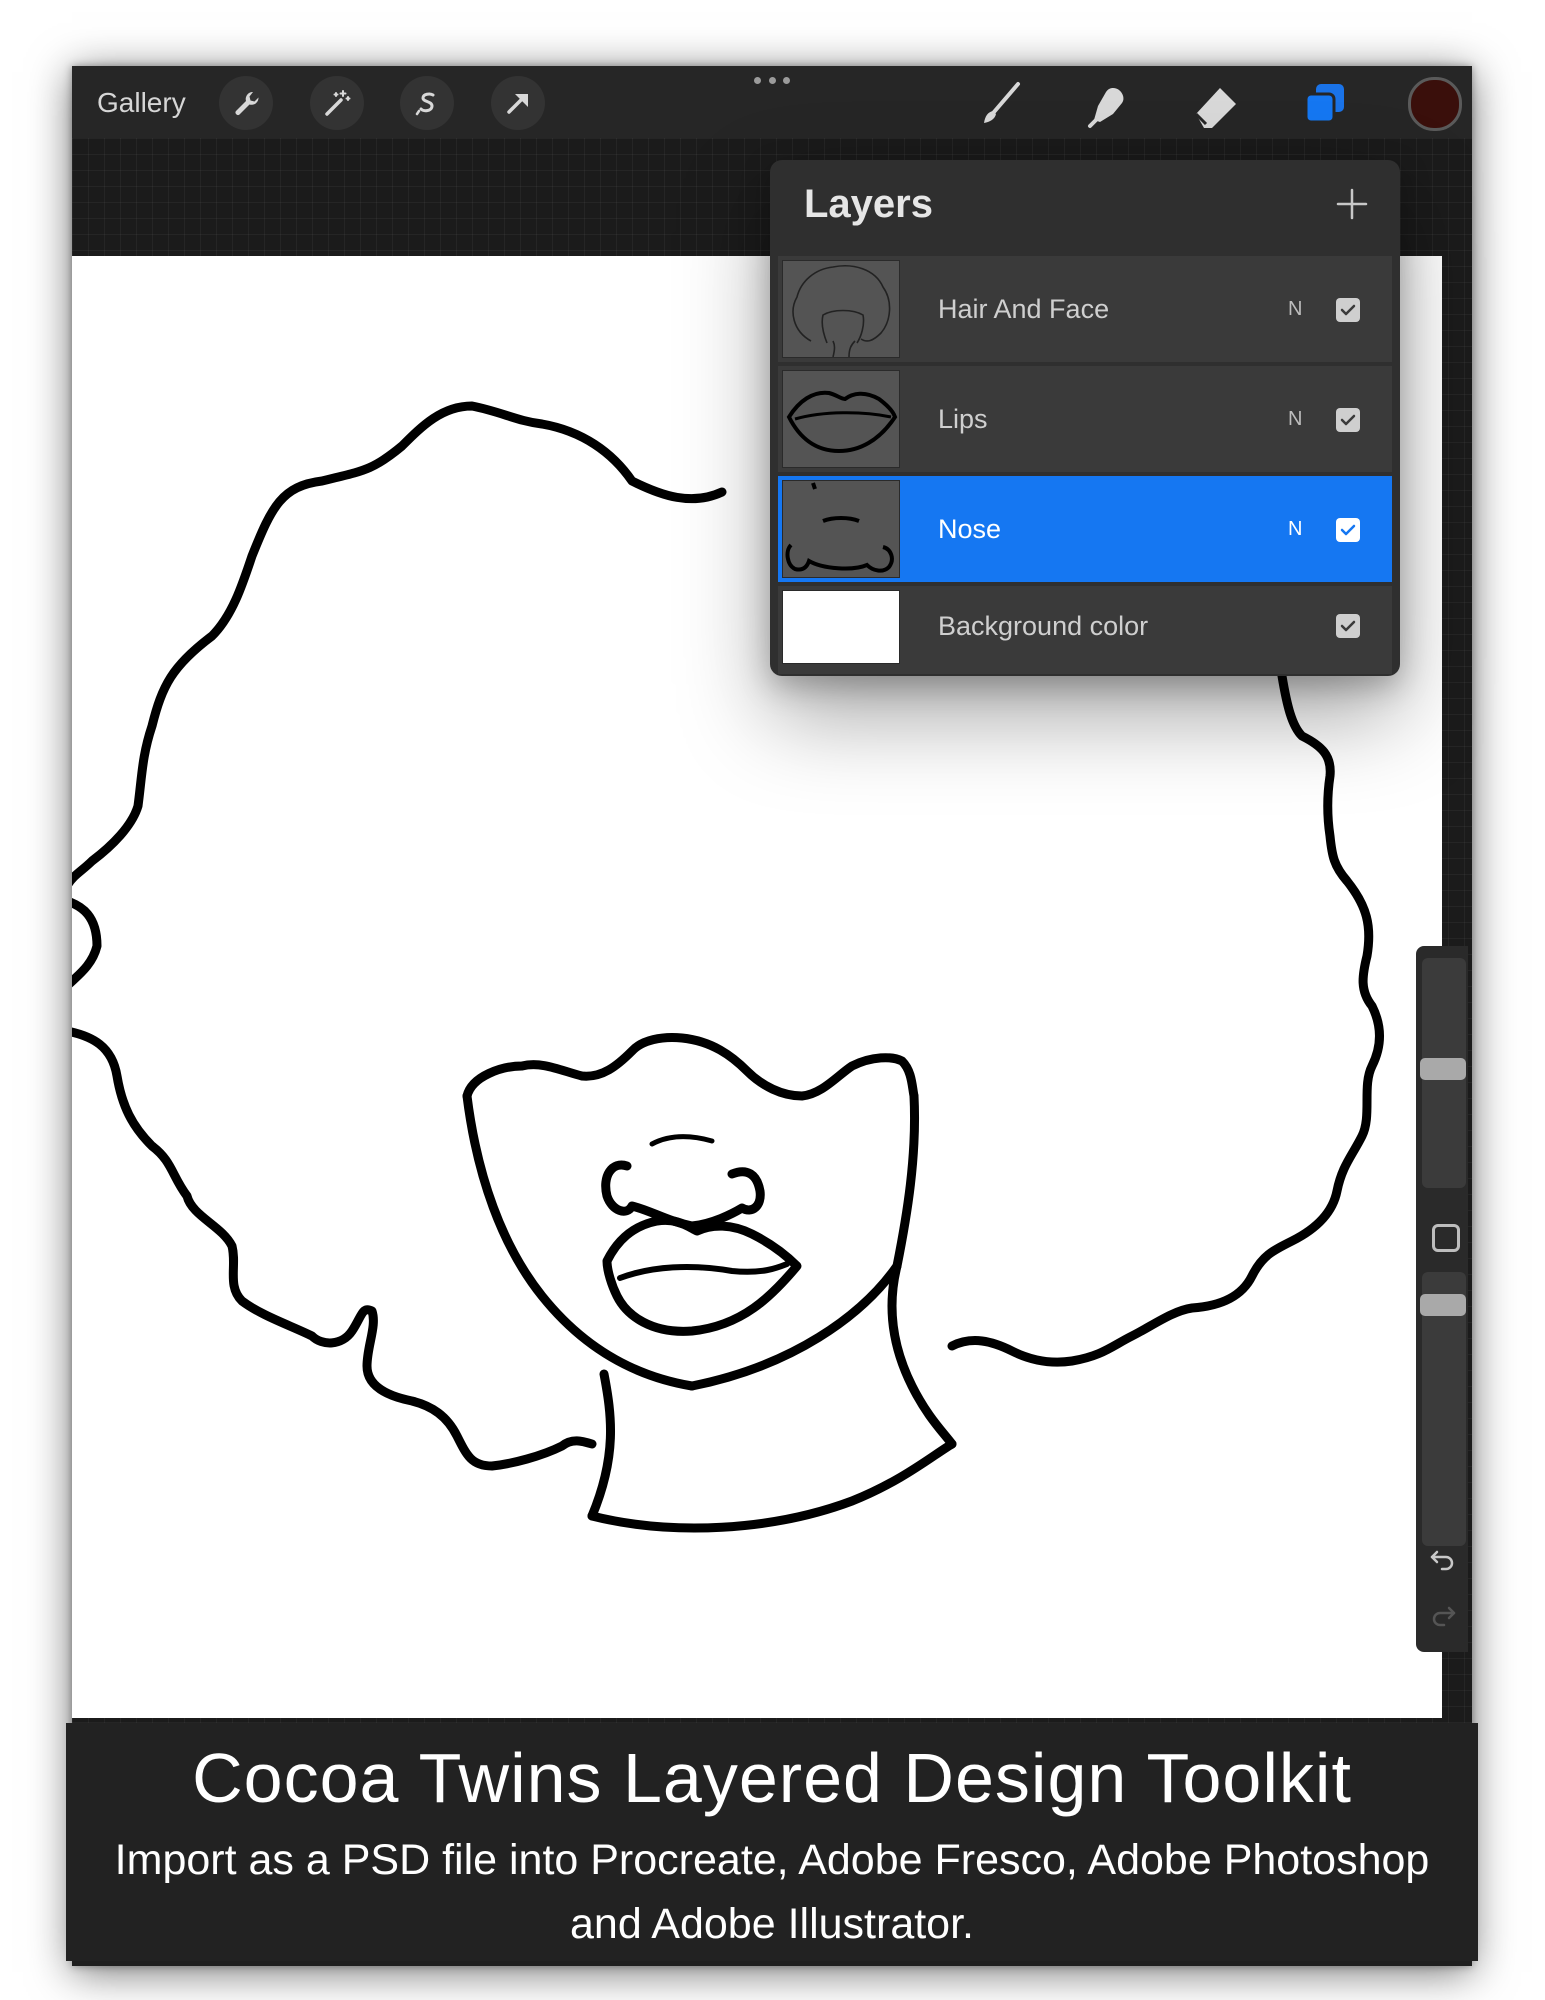 This screenshot has width=1545, height=2000. I want to click on brush-icon, so click(1000, 104).